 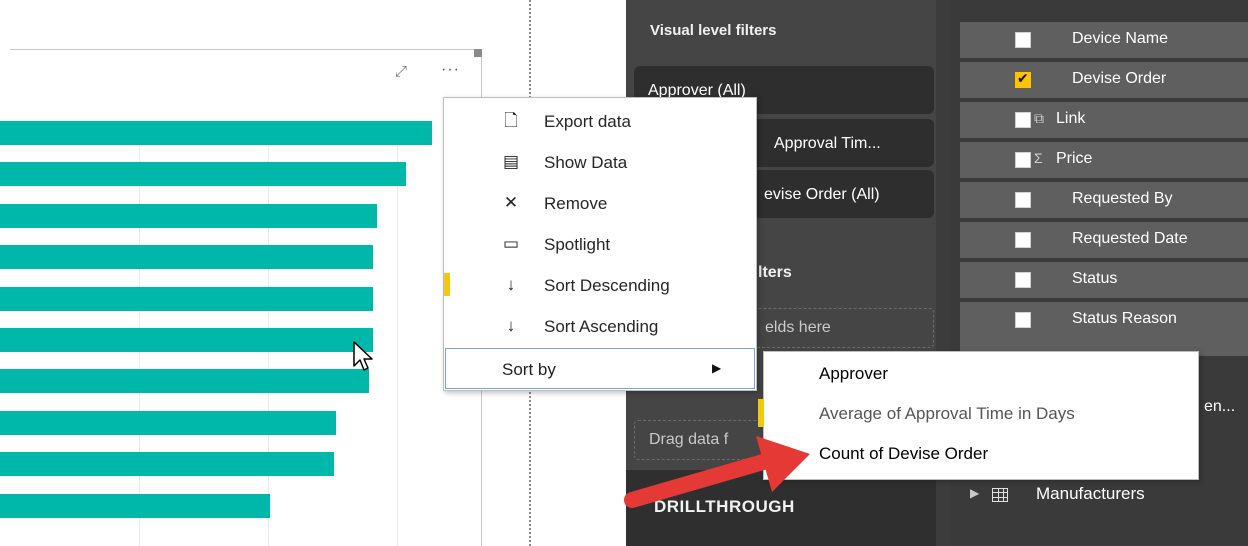 I want to click on menu-item-sort-descending: ↓ Sort Descending, so click(x=600, y=285).